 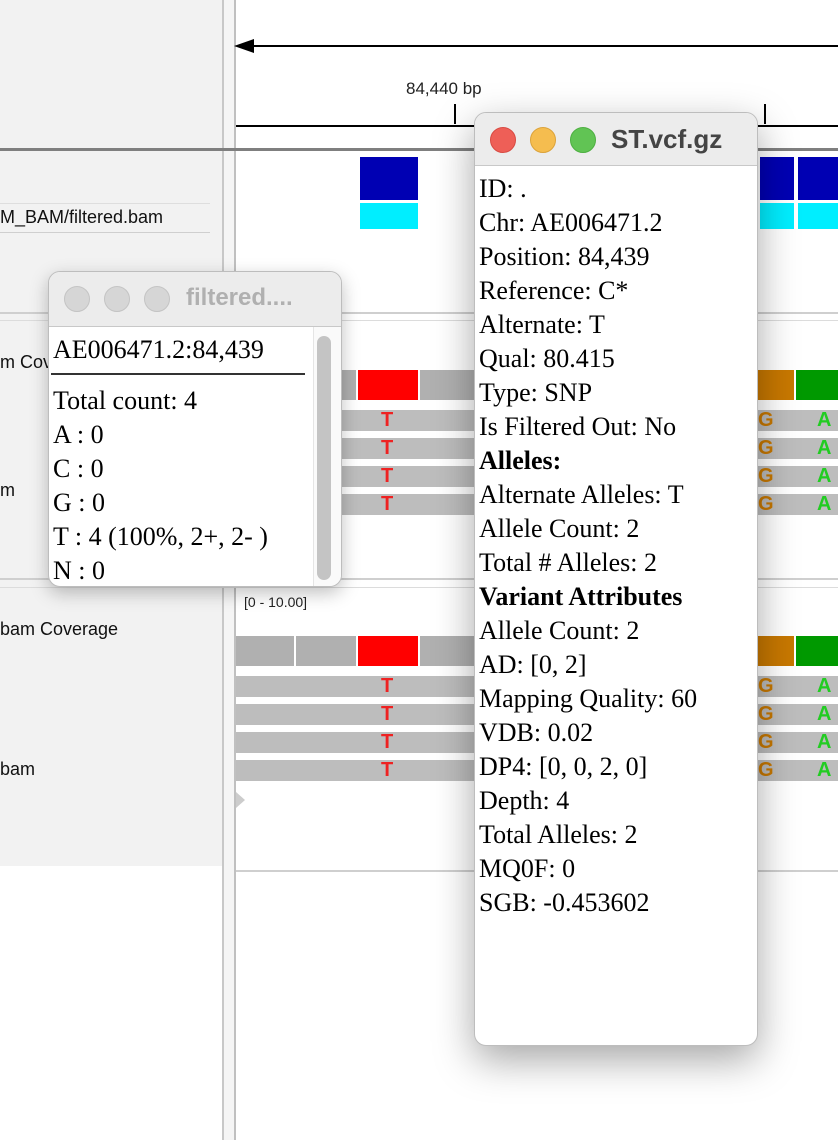 What do you see at coordinates (547, 358) in the screenshot?
I see `attribute-line: Qual: 80.415` at bounding box center [547, 358].